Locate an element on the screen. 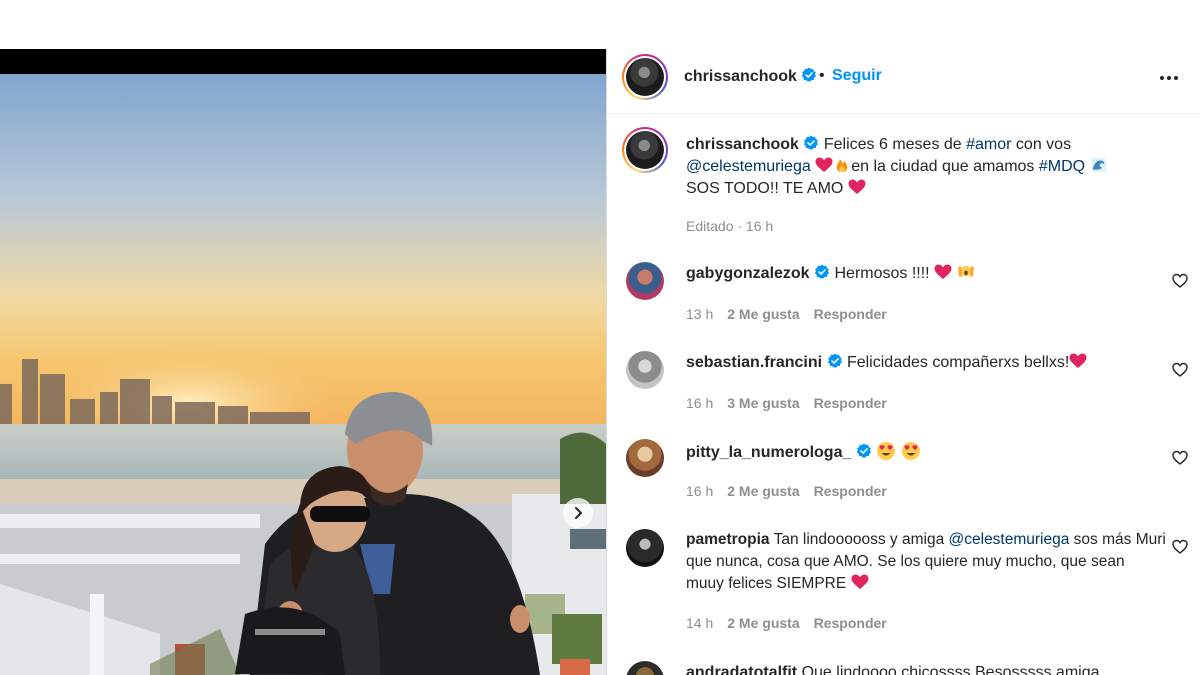  hashtag-link: #MDQ is located at coordinates (1062, 166).